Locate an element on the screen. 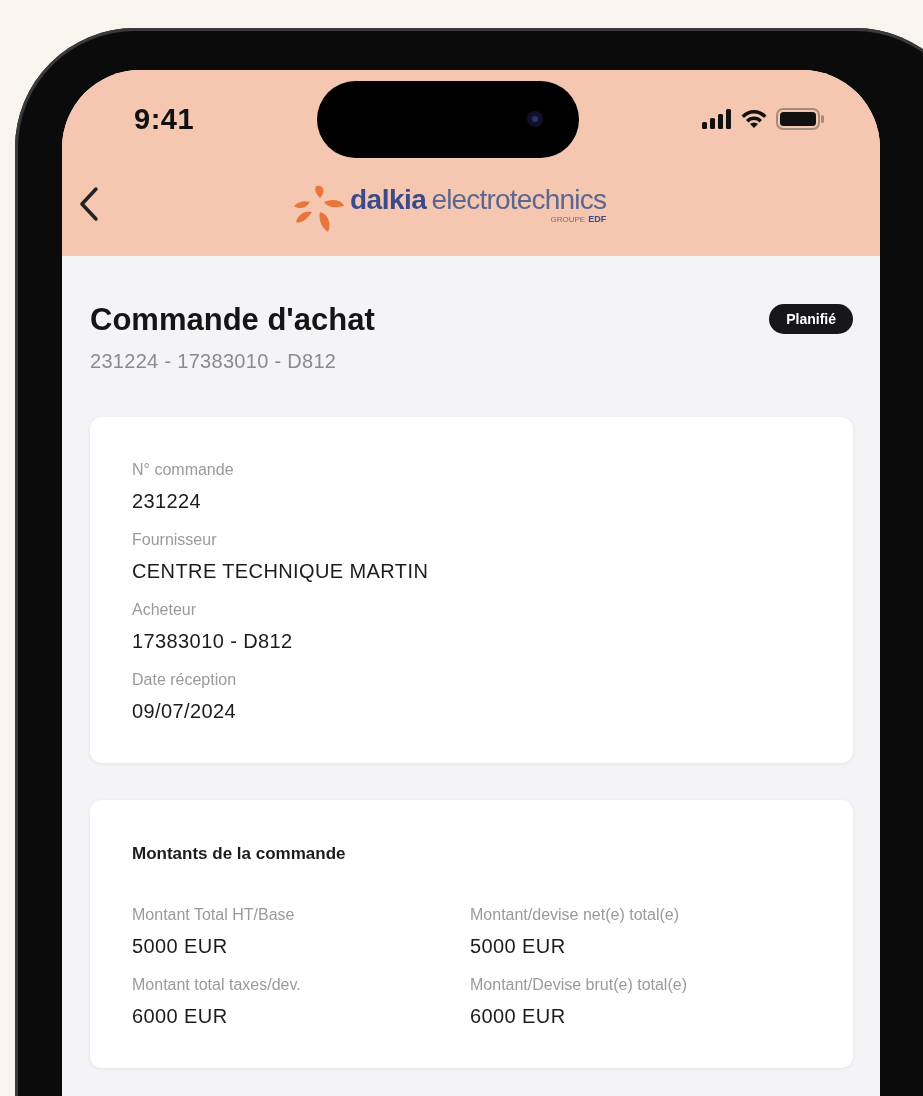 The image size is (923, 1096). signal-icon is located at coordinates (717, 119).